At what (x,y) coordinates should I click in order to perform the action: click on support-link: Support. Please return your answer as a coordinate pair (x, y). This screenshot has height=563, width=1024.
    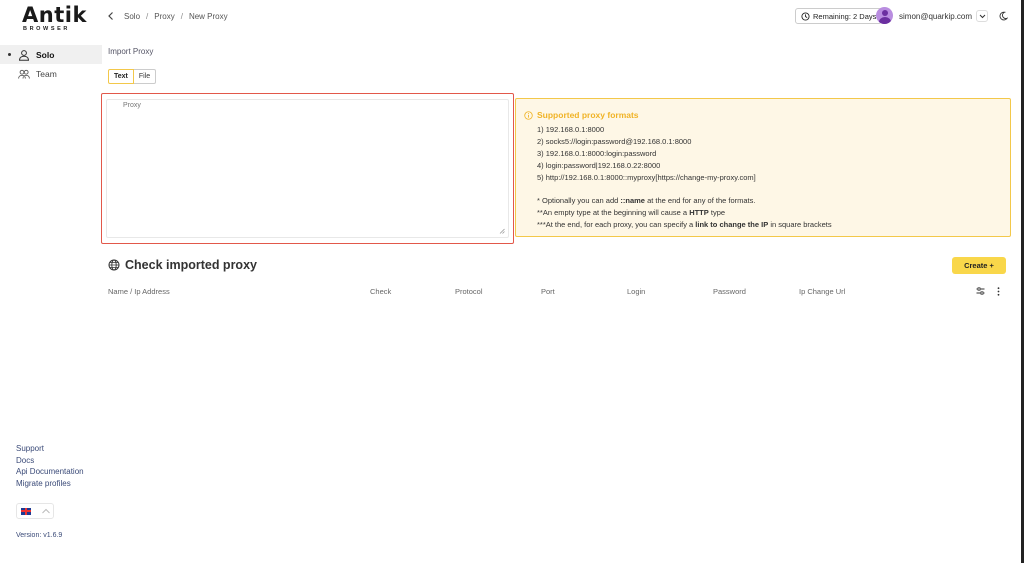
    Looking at the image, I should click on (50, 449).